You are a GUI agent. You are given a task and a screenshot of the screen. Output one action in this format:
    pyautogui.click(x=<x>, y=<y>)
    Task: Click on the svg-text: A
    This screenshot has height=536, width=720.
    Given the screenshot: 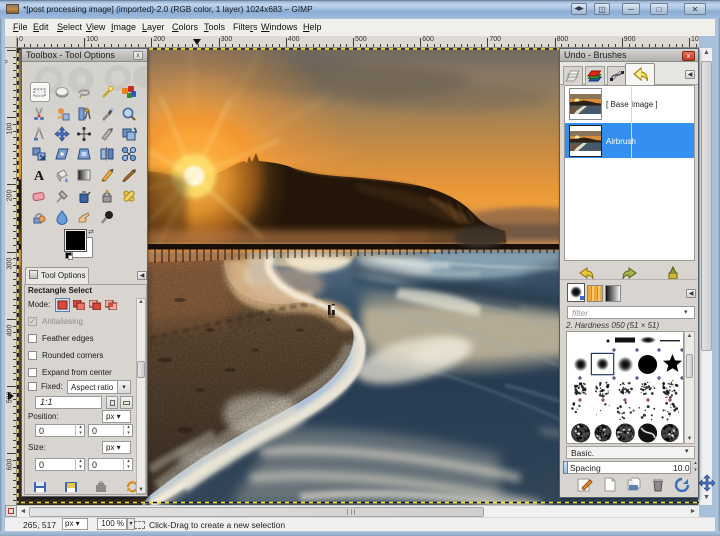 What is the action you would take?
    pyautogui.click(x=39, y=176)
    